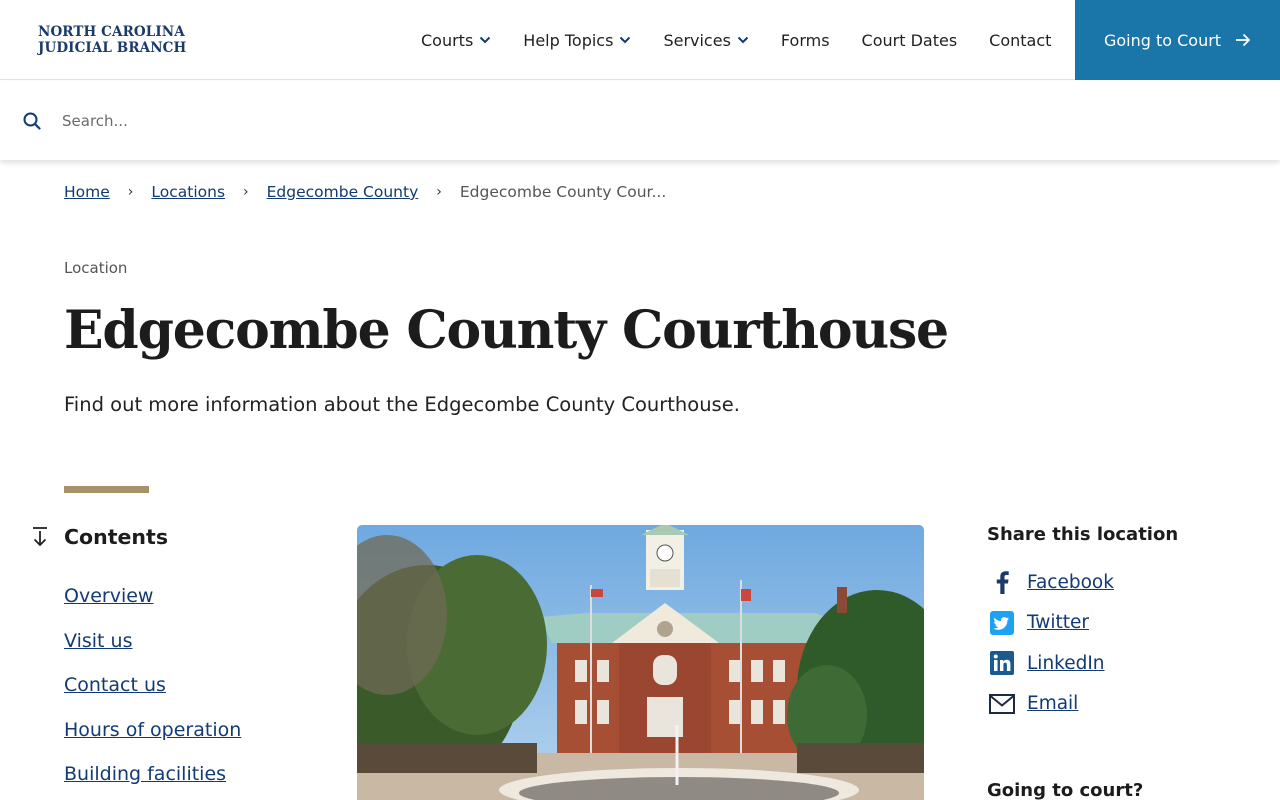 This screenshot has height=800, width=1280. What do you see at coordinates (1083, 534) in the screenshot?
I see `share-heading: Share this location` at bounding box center [1083, 534].